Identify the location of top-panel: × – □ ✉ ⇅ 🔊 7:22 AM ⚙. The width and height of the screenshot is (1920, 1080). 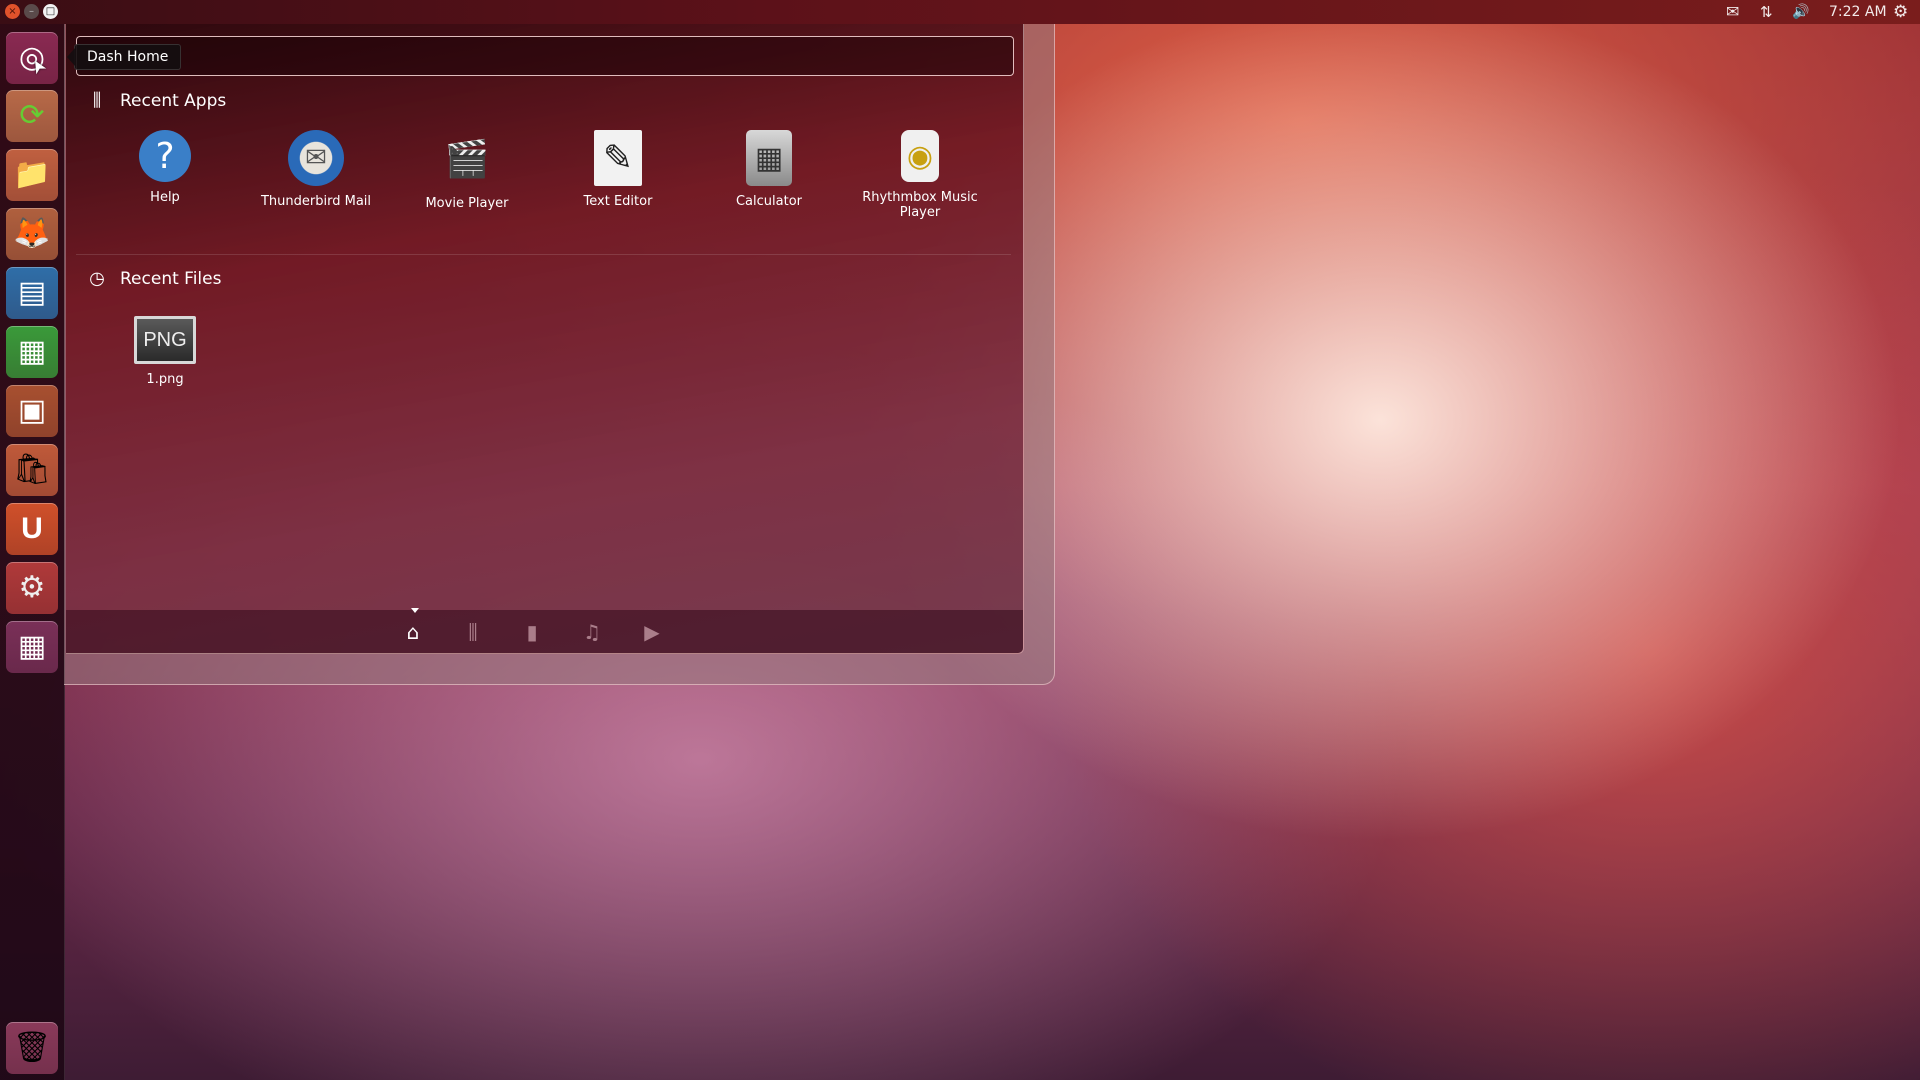
(960, 12).